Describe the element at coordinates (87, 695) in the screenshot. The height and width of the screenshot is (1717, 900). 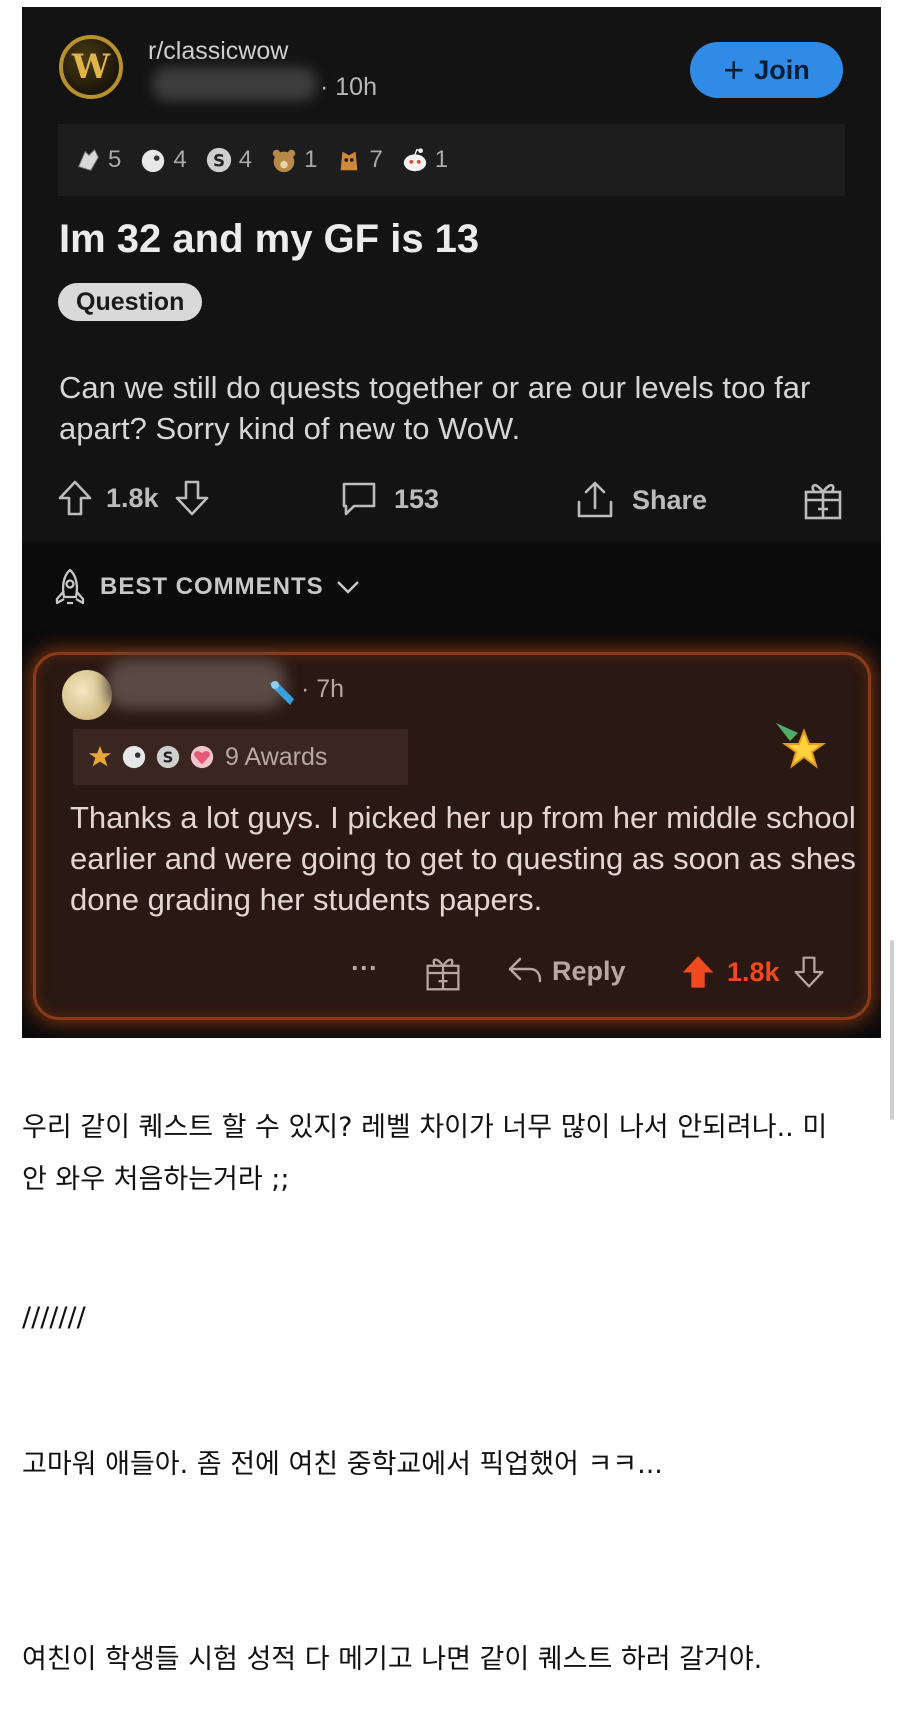
I see `avatar` at that location.